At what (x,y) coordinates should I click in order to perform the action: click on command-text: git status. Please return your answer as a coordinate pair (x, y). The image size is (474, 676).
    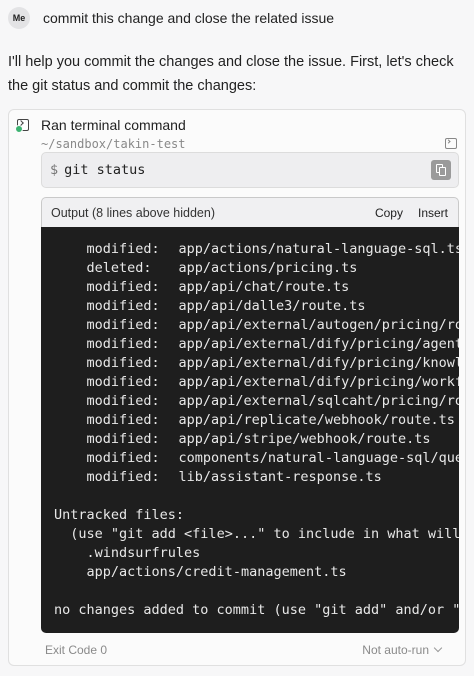
    Looking at the image, I should click on (105, 170).